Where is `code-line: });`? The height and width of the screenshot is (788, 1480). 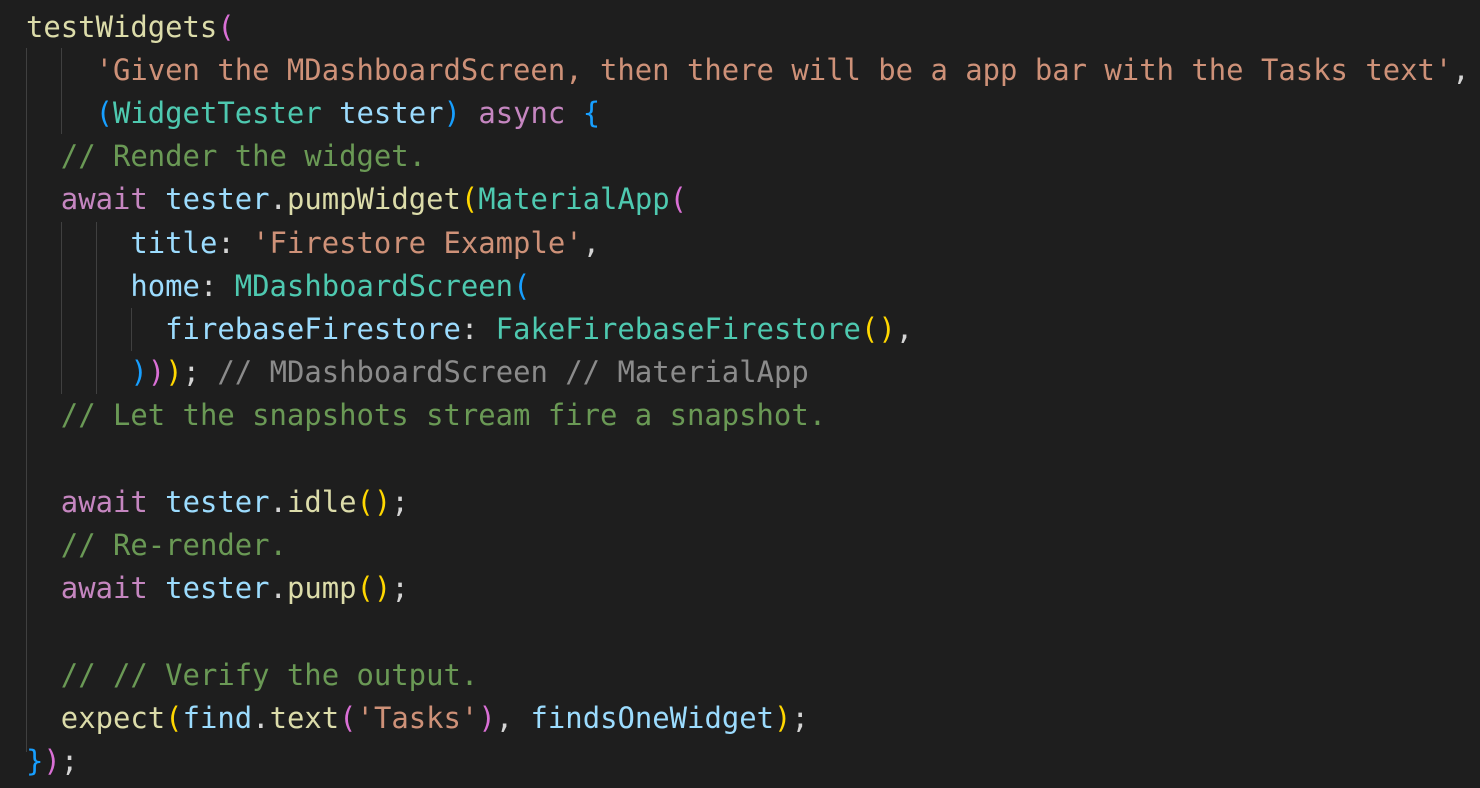 code-line: }); is located at coordinates (52, 761).